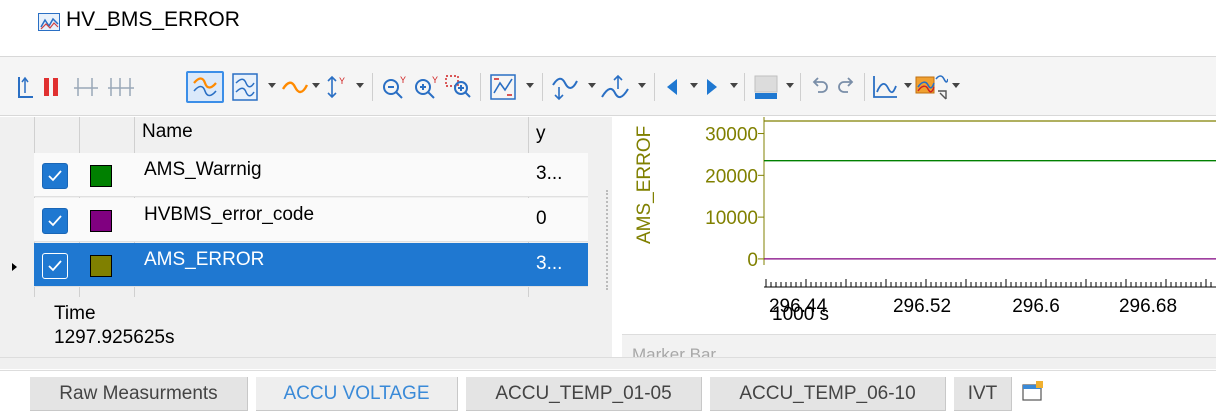 The image size is (1216, 411). I want to click on navigate-right-icon, so click(712, 87).